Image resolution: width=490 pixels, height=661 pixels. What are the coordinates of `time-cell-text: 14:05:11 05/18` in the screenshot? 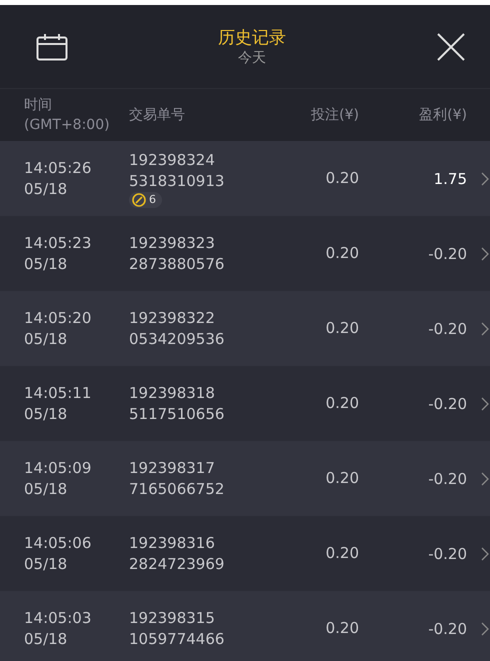 It's located at (57, 403).